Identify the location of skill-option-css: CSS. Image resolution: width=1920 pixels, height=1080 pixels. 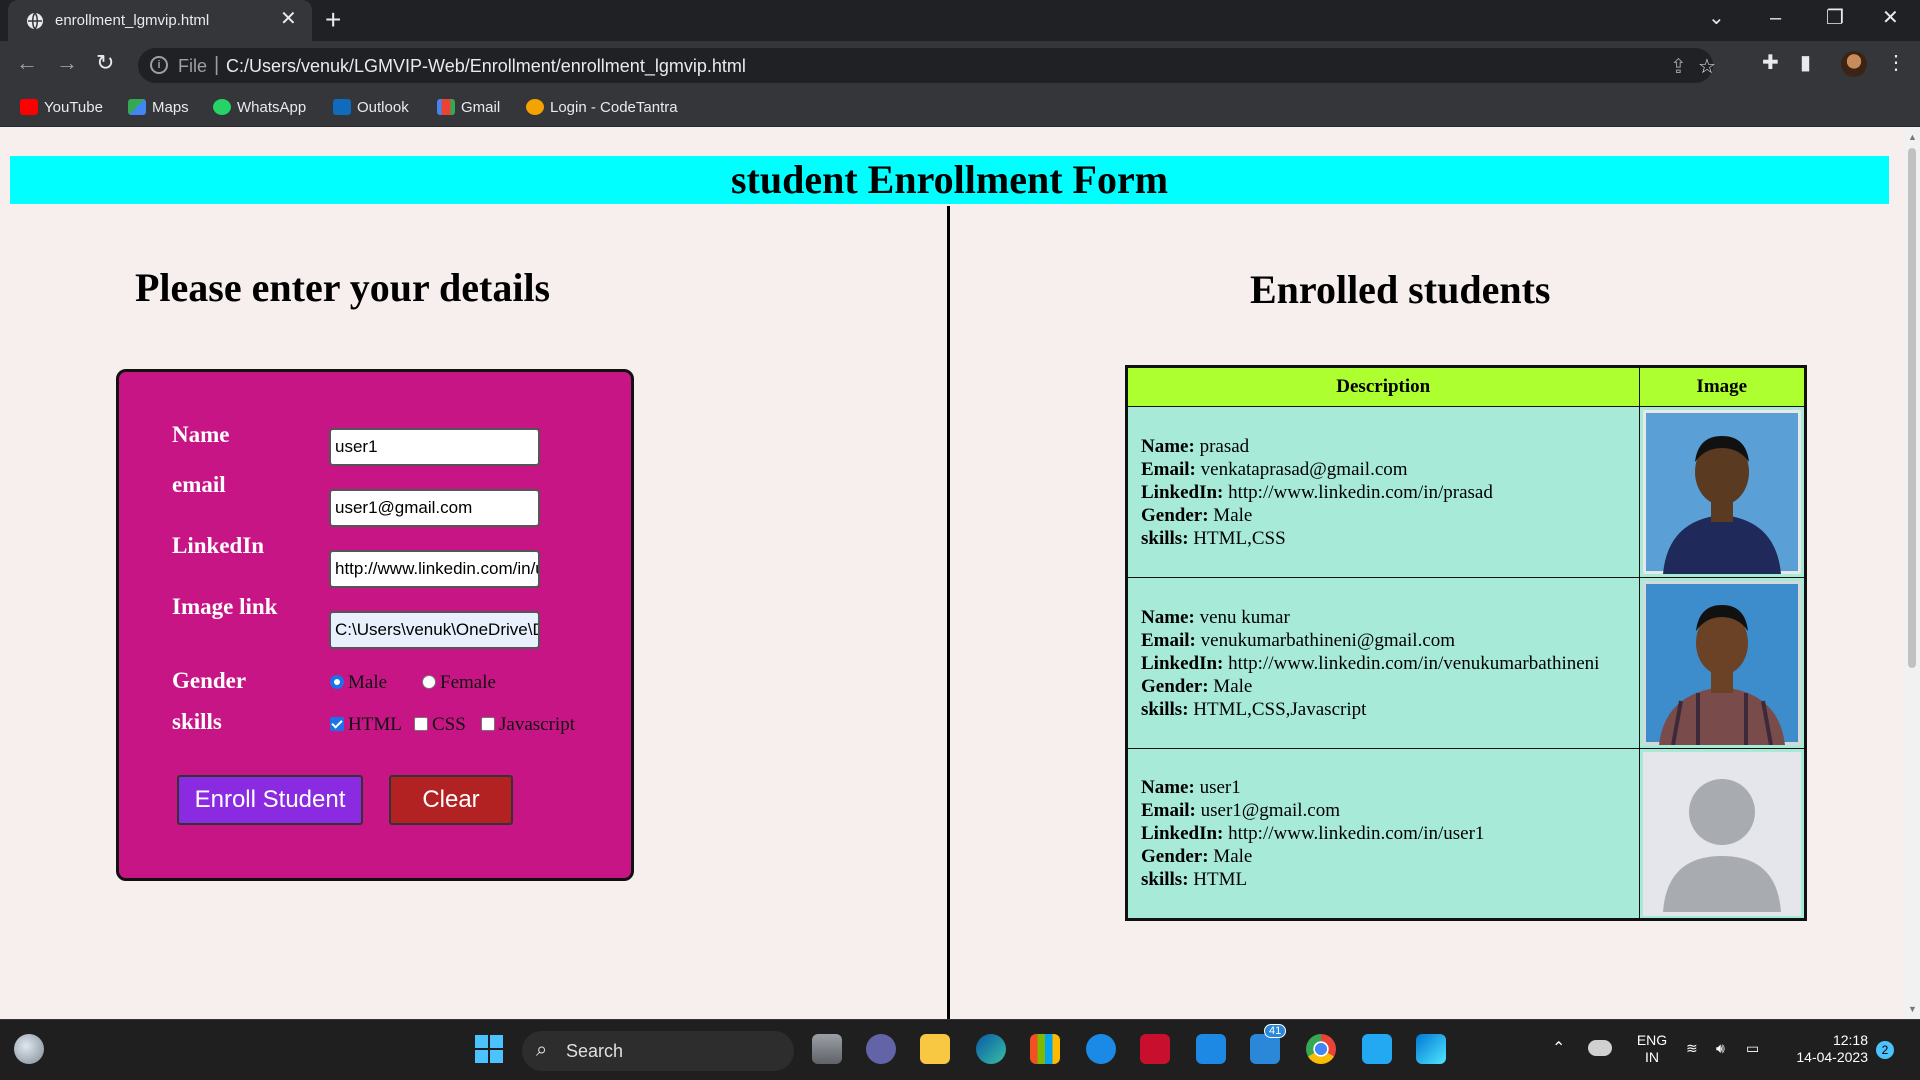
(440, 725).